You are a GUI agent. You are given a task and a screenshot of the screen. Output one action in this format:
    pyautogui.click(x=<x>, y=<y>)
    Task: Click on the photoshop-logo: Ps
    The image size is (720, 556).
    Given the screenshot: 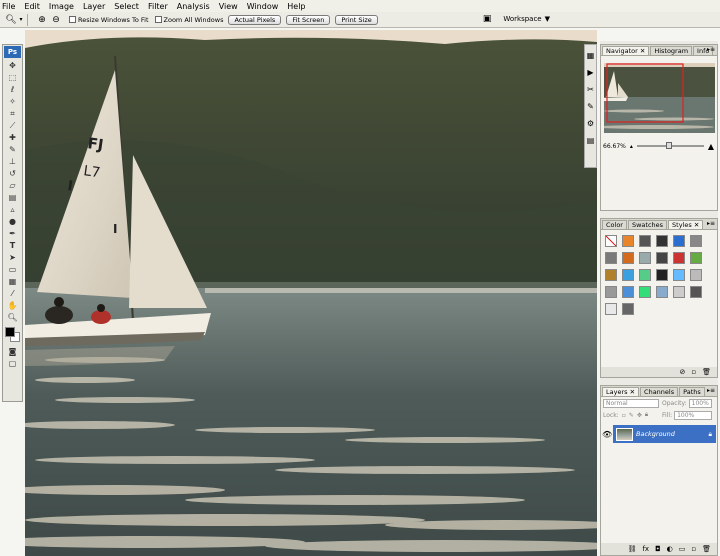 What is the action you would take?
    pyautogui.click(x=12, y=52)
    